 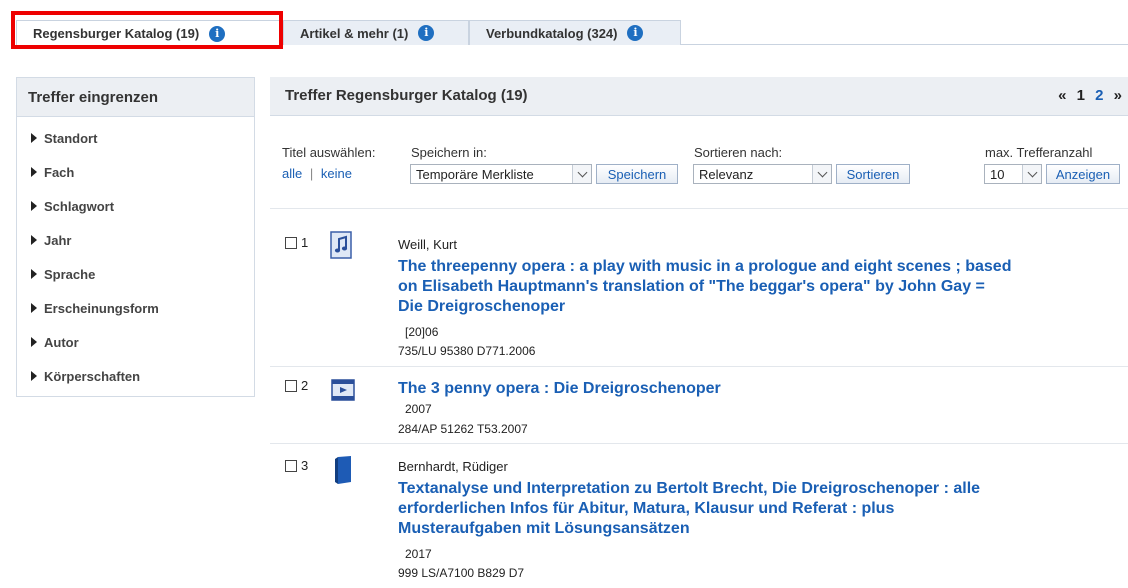 I want to click on book-icon, so click(x=343, y=470).